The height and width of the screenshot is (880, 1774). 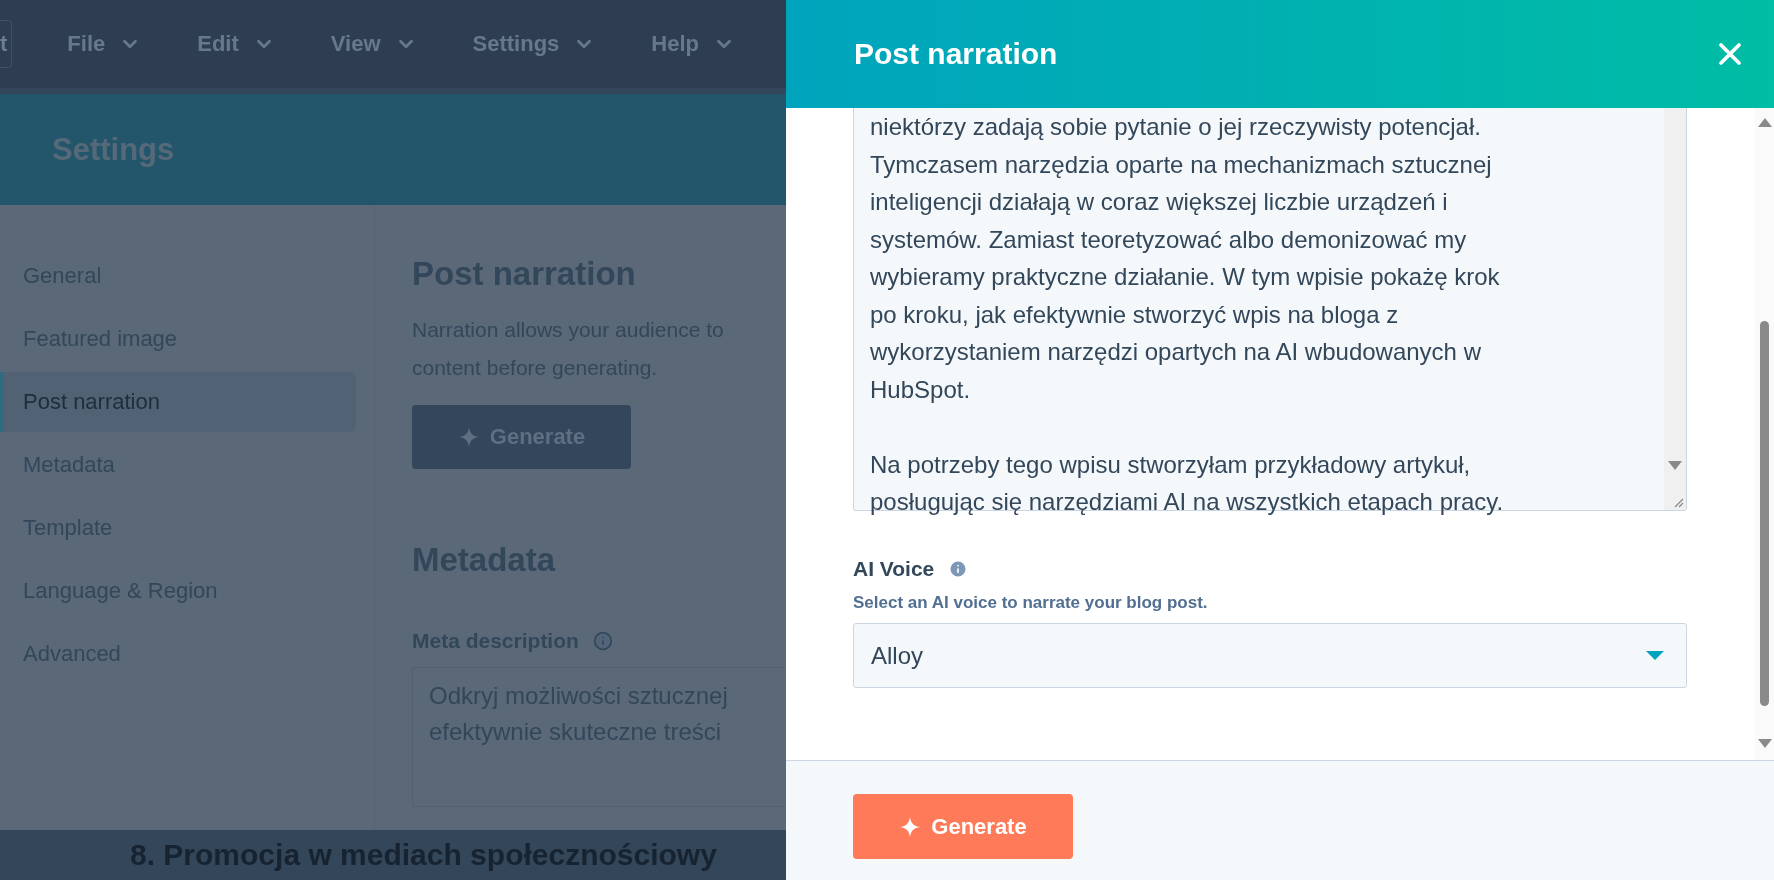 I want to click on scroll-down-icon, so click(x=1675, y=465).